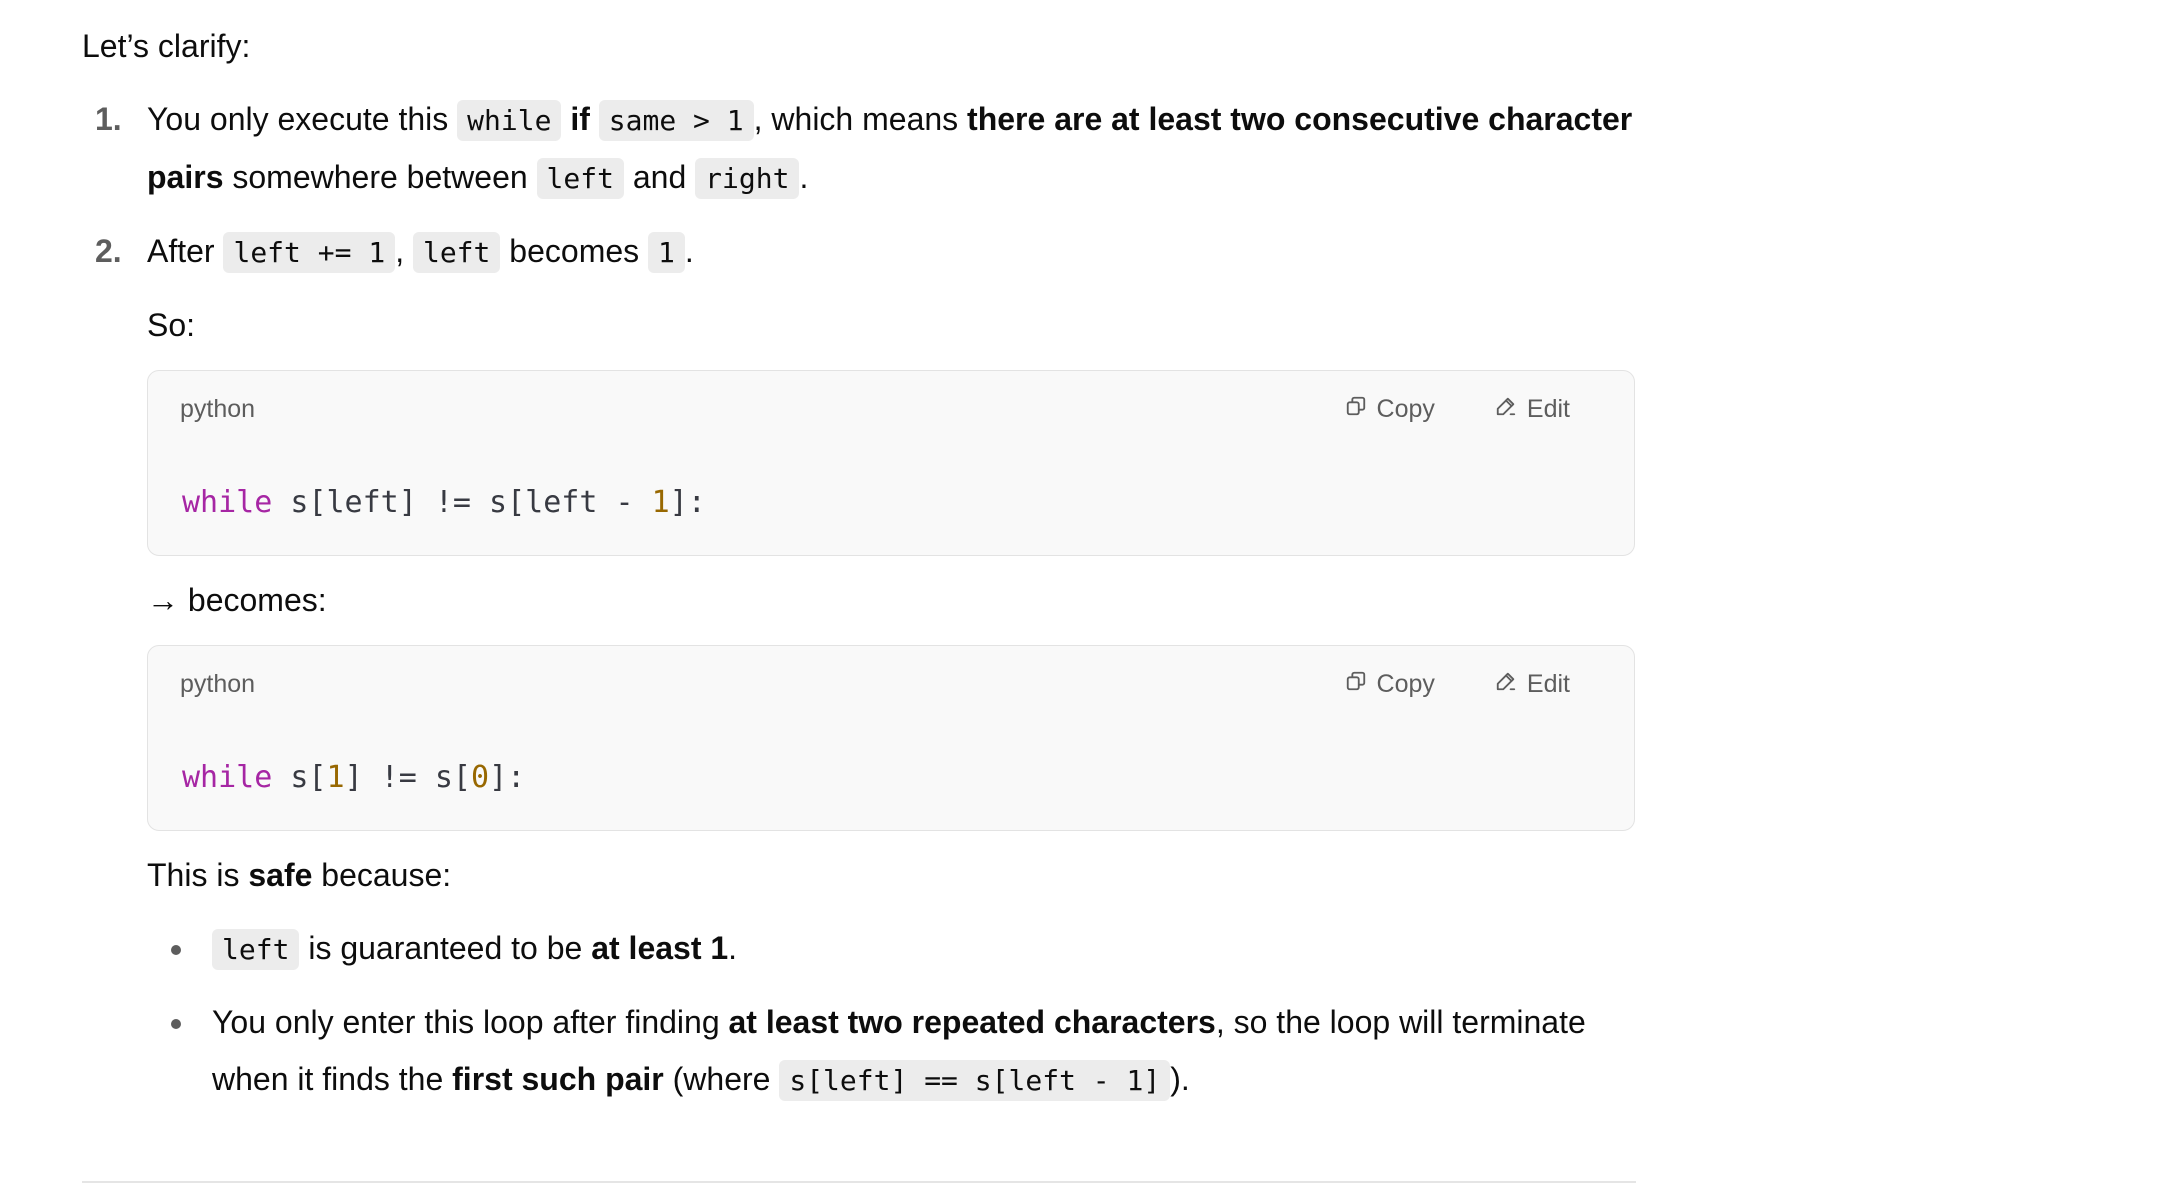 The width and height of the screenshot is (2158, 1192). What do you see at coordinates (480, 777) in the screenshot?
I see `code-number: 0` at bounding box center [480, 777].